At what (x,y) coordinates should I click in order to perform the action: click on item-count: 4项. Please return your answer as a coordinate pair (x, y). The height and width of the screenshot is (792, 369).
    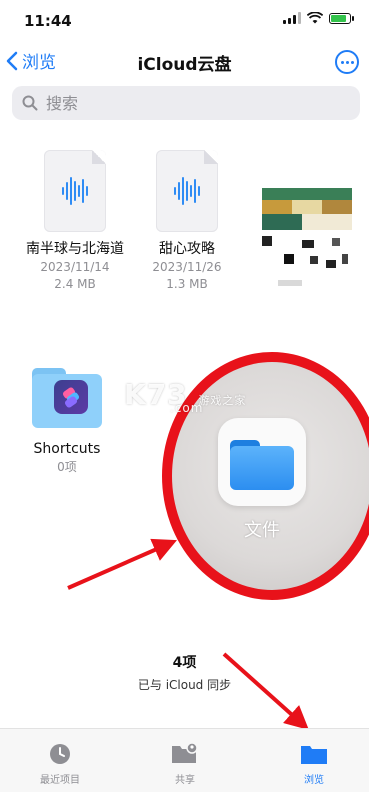
    Looking at the image, I should click on (184, 663).